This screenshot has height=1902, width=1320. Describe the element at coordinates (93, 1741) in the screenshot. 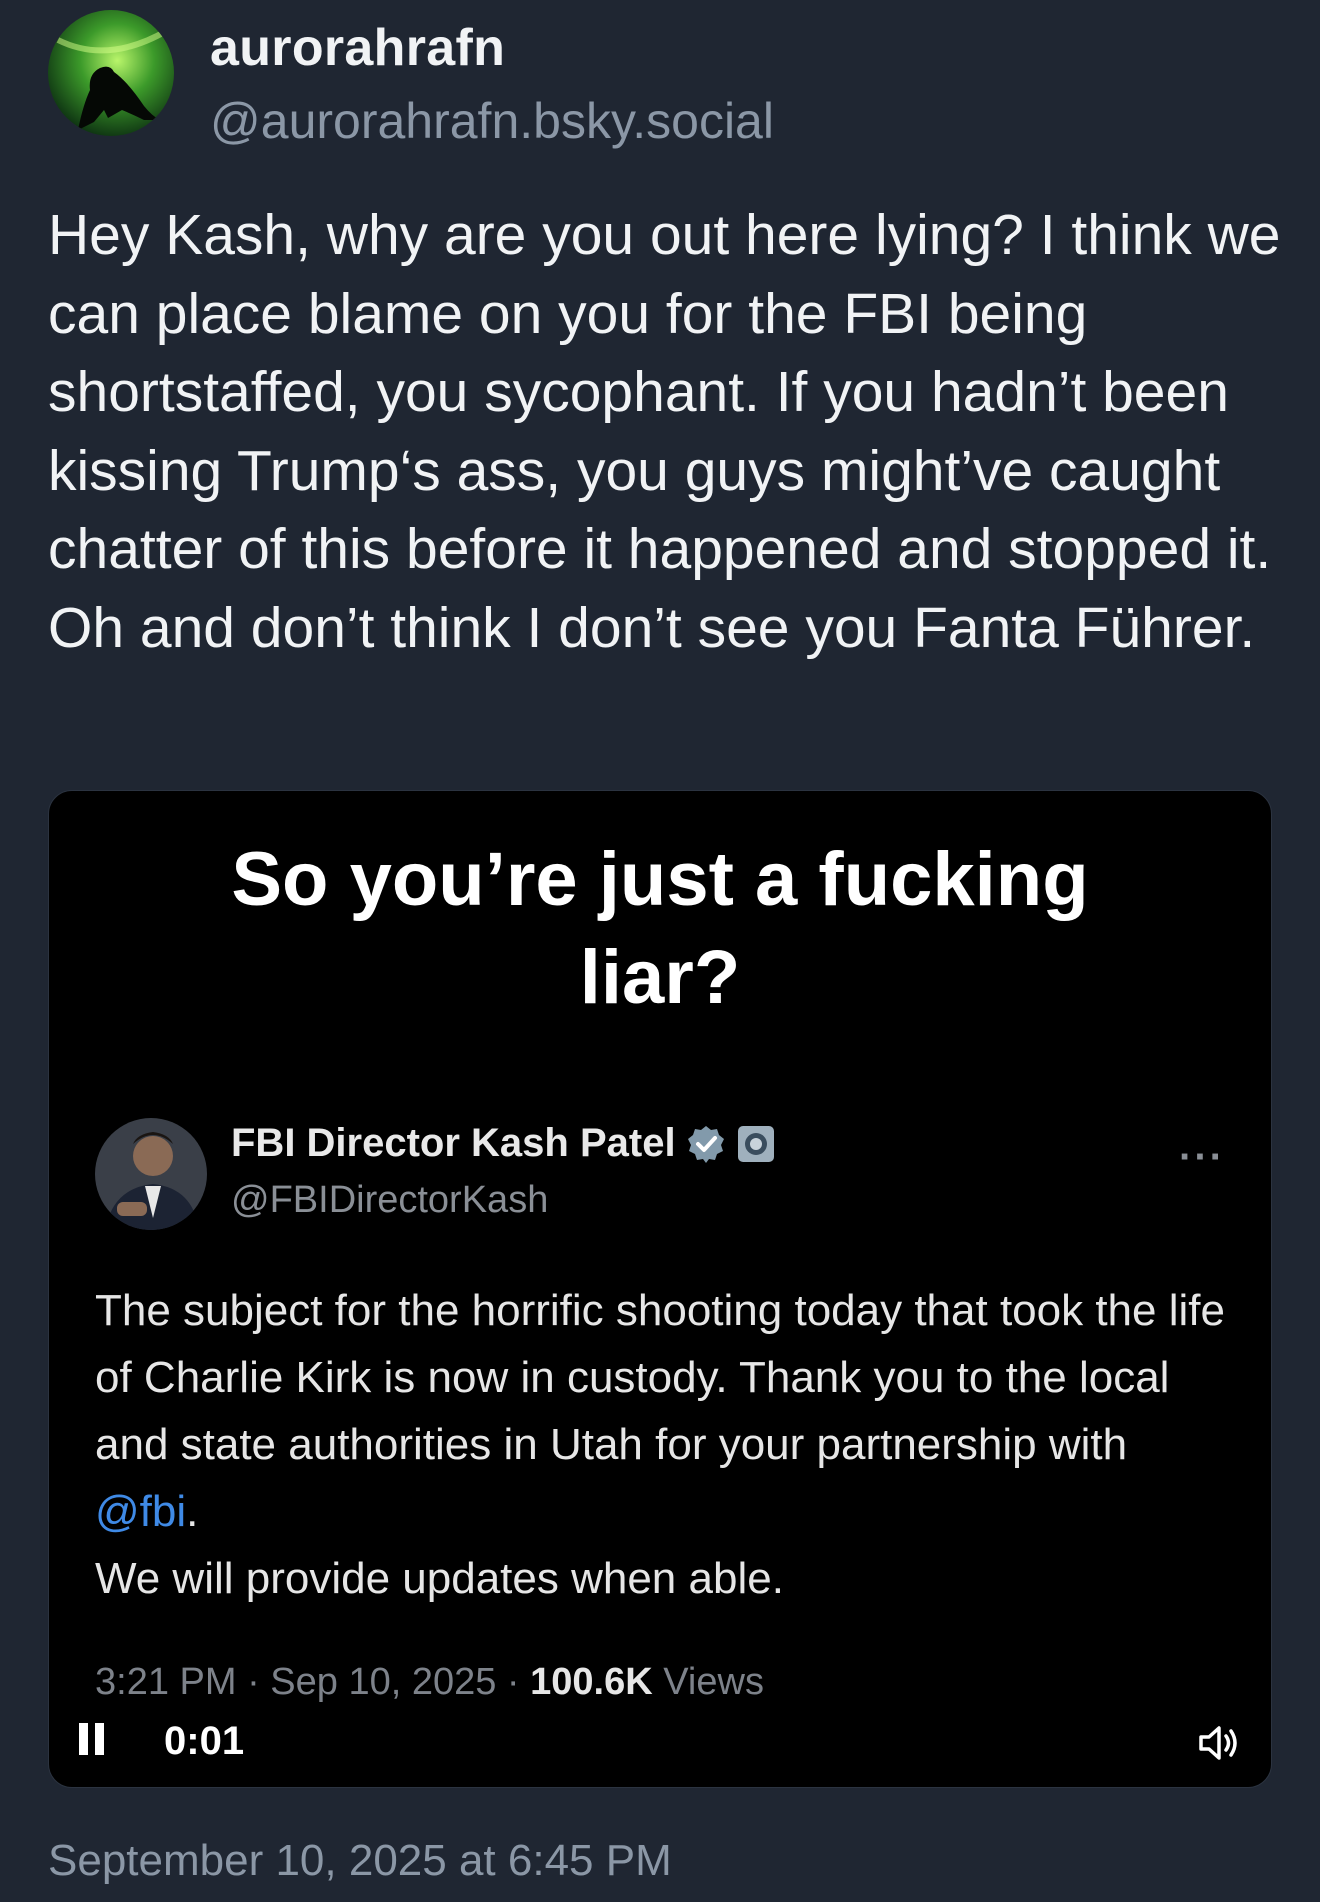

I see `pause-icon` at that location.